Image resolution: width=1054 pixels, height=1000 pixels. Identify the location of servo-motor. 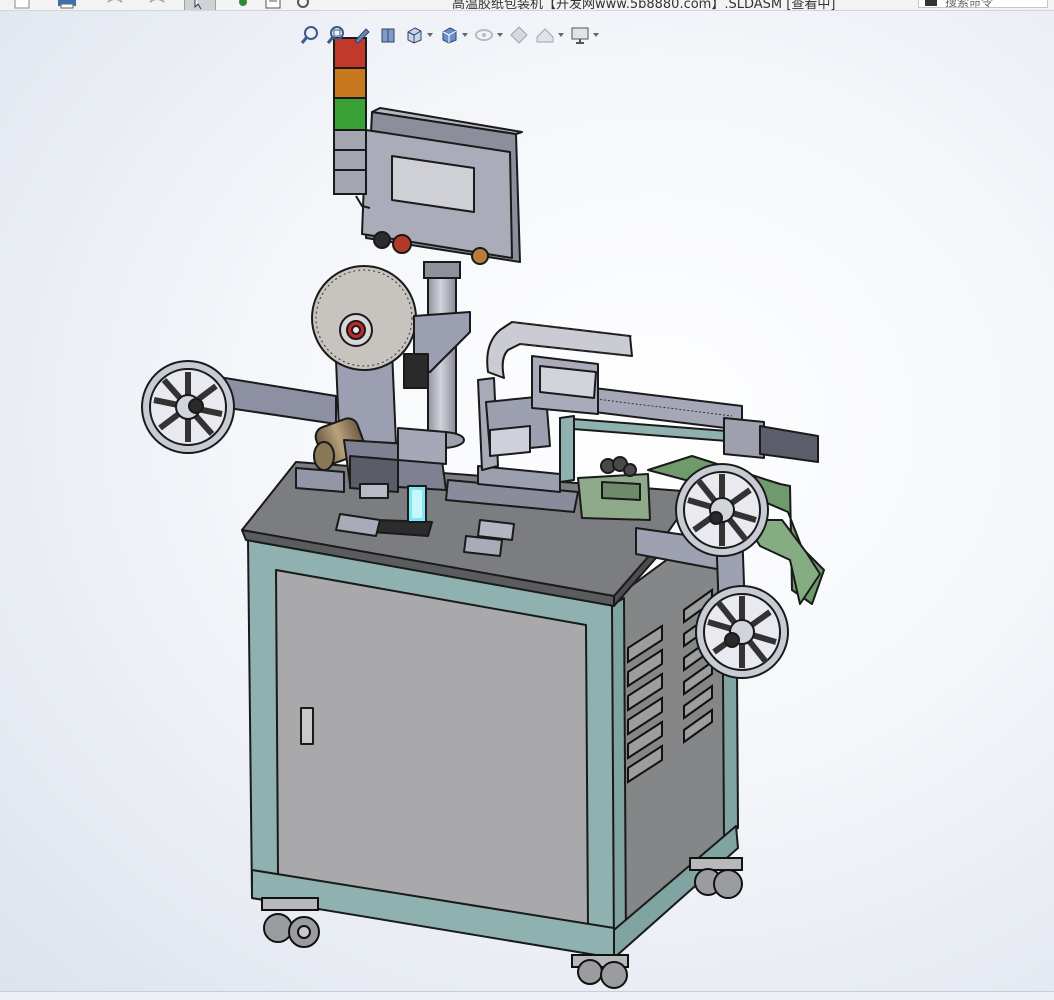
(789, 444).